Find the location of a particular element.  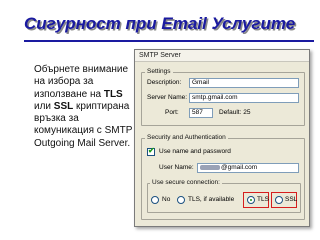

checkmark-icon: ✔ is located at coordinates (151, 150).